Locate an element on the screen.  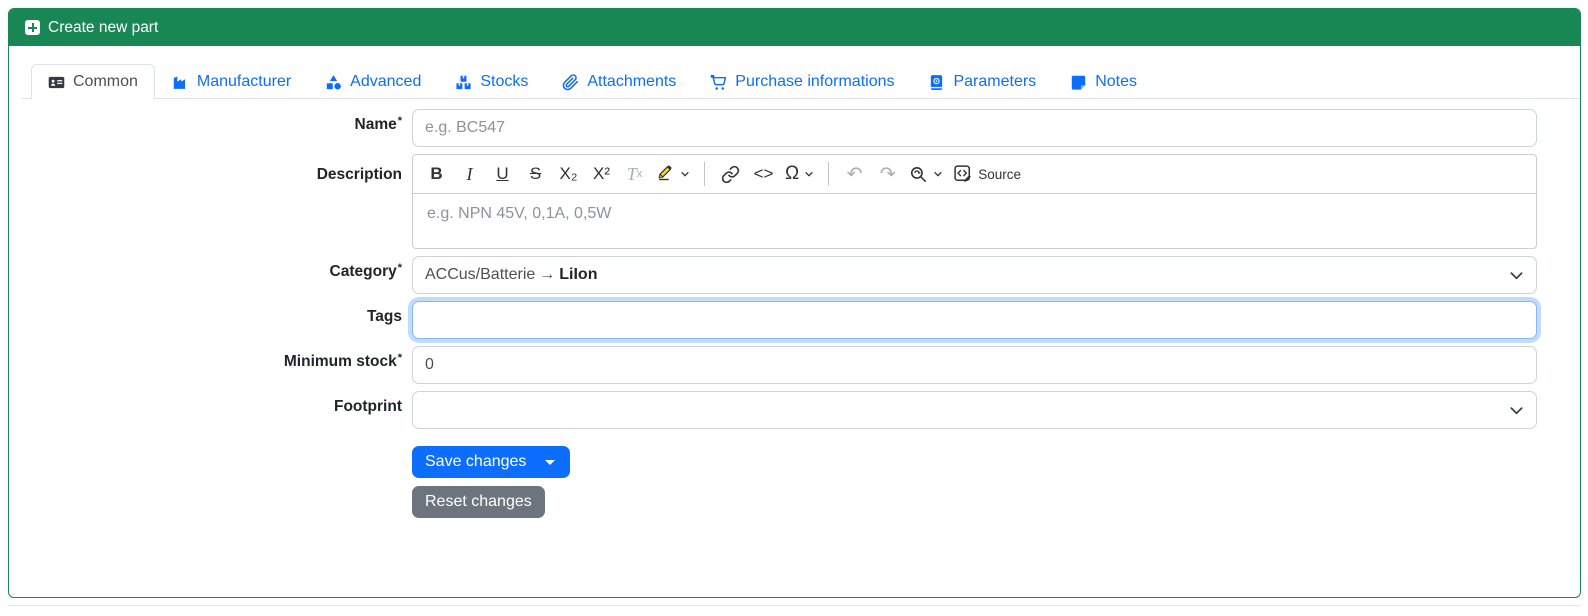
subscript-button: X₂ is located at coordinates (568, 174).